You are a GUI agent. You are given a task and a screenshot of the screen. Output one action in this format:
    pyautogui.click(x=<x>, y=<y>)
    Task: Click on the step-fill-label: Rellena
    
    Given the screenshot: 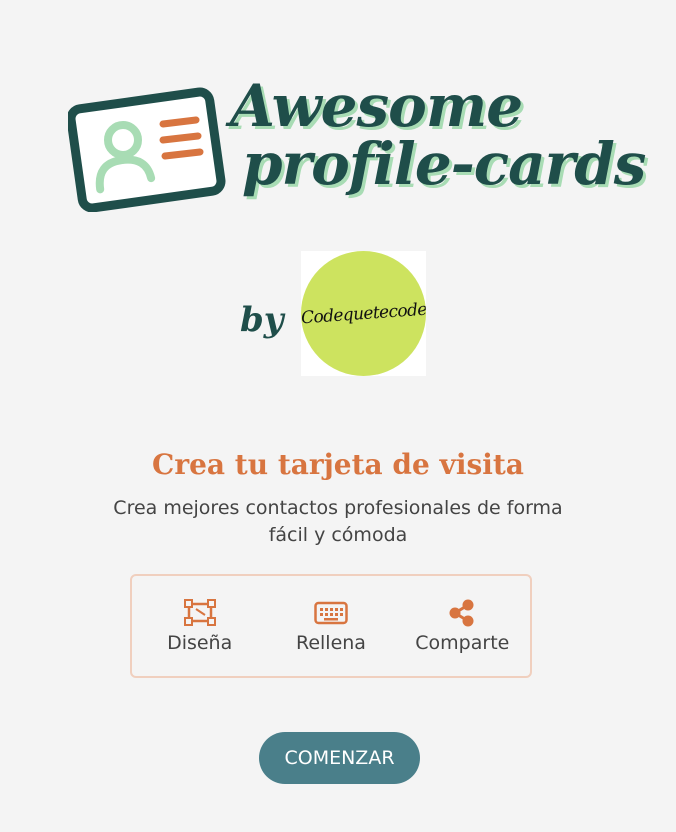 What is the action you would take?
    pyautogui.click(x=330, y=643)
    